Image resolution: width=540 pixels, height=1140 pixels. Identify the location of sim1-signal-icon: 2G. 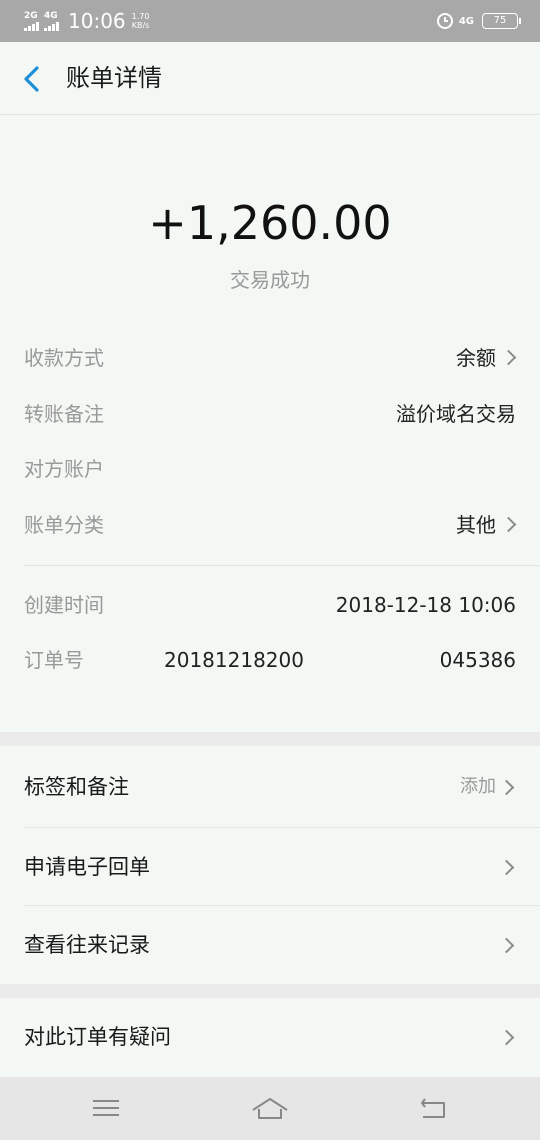
(32, 20).